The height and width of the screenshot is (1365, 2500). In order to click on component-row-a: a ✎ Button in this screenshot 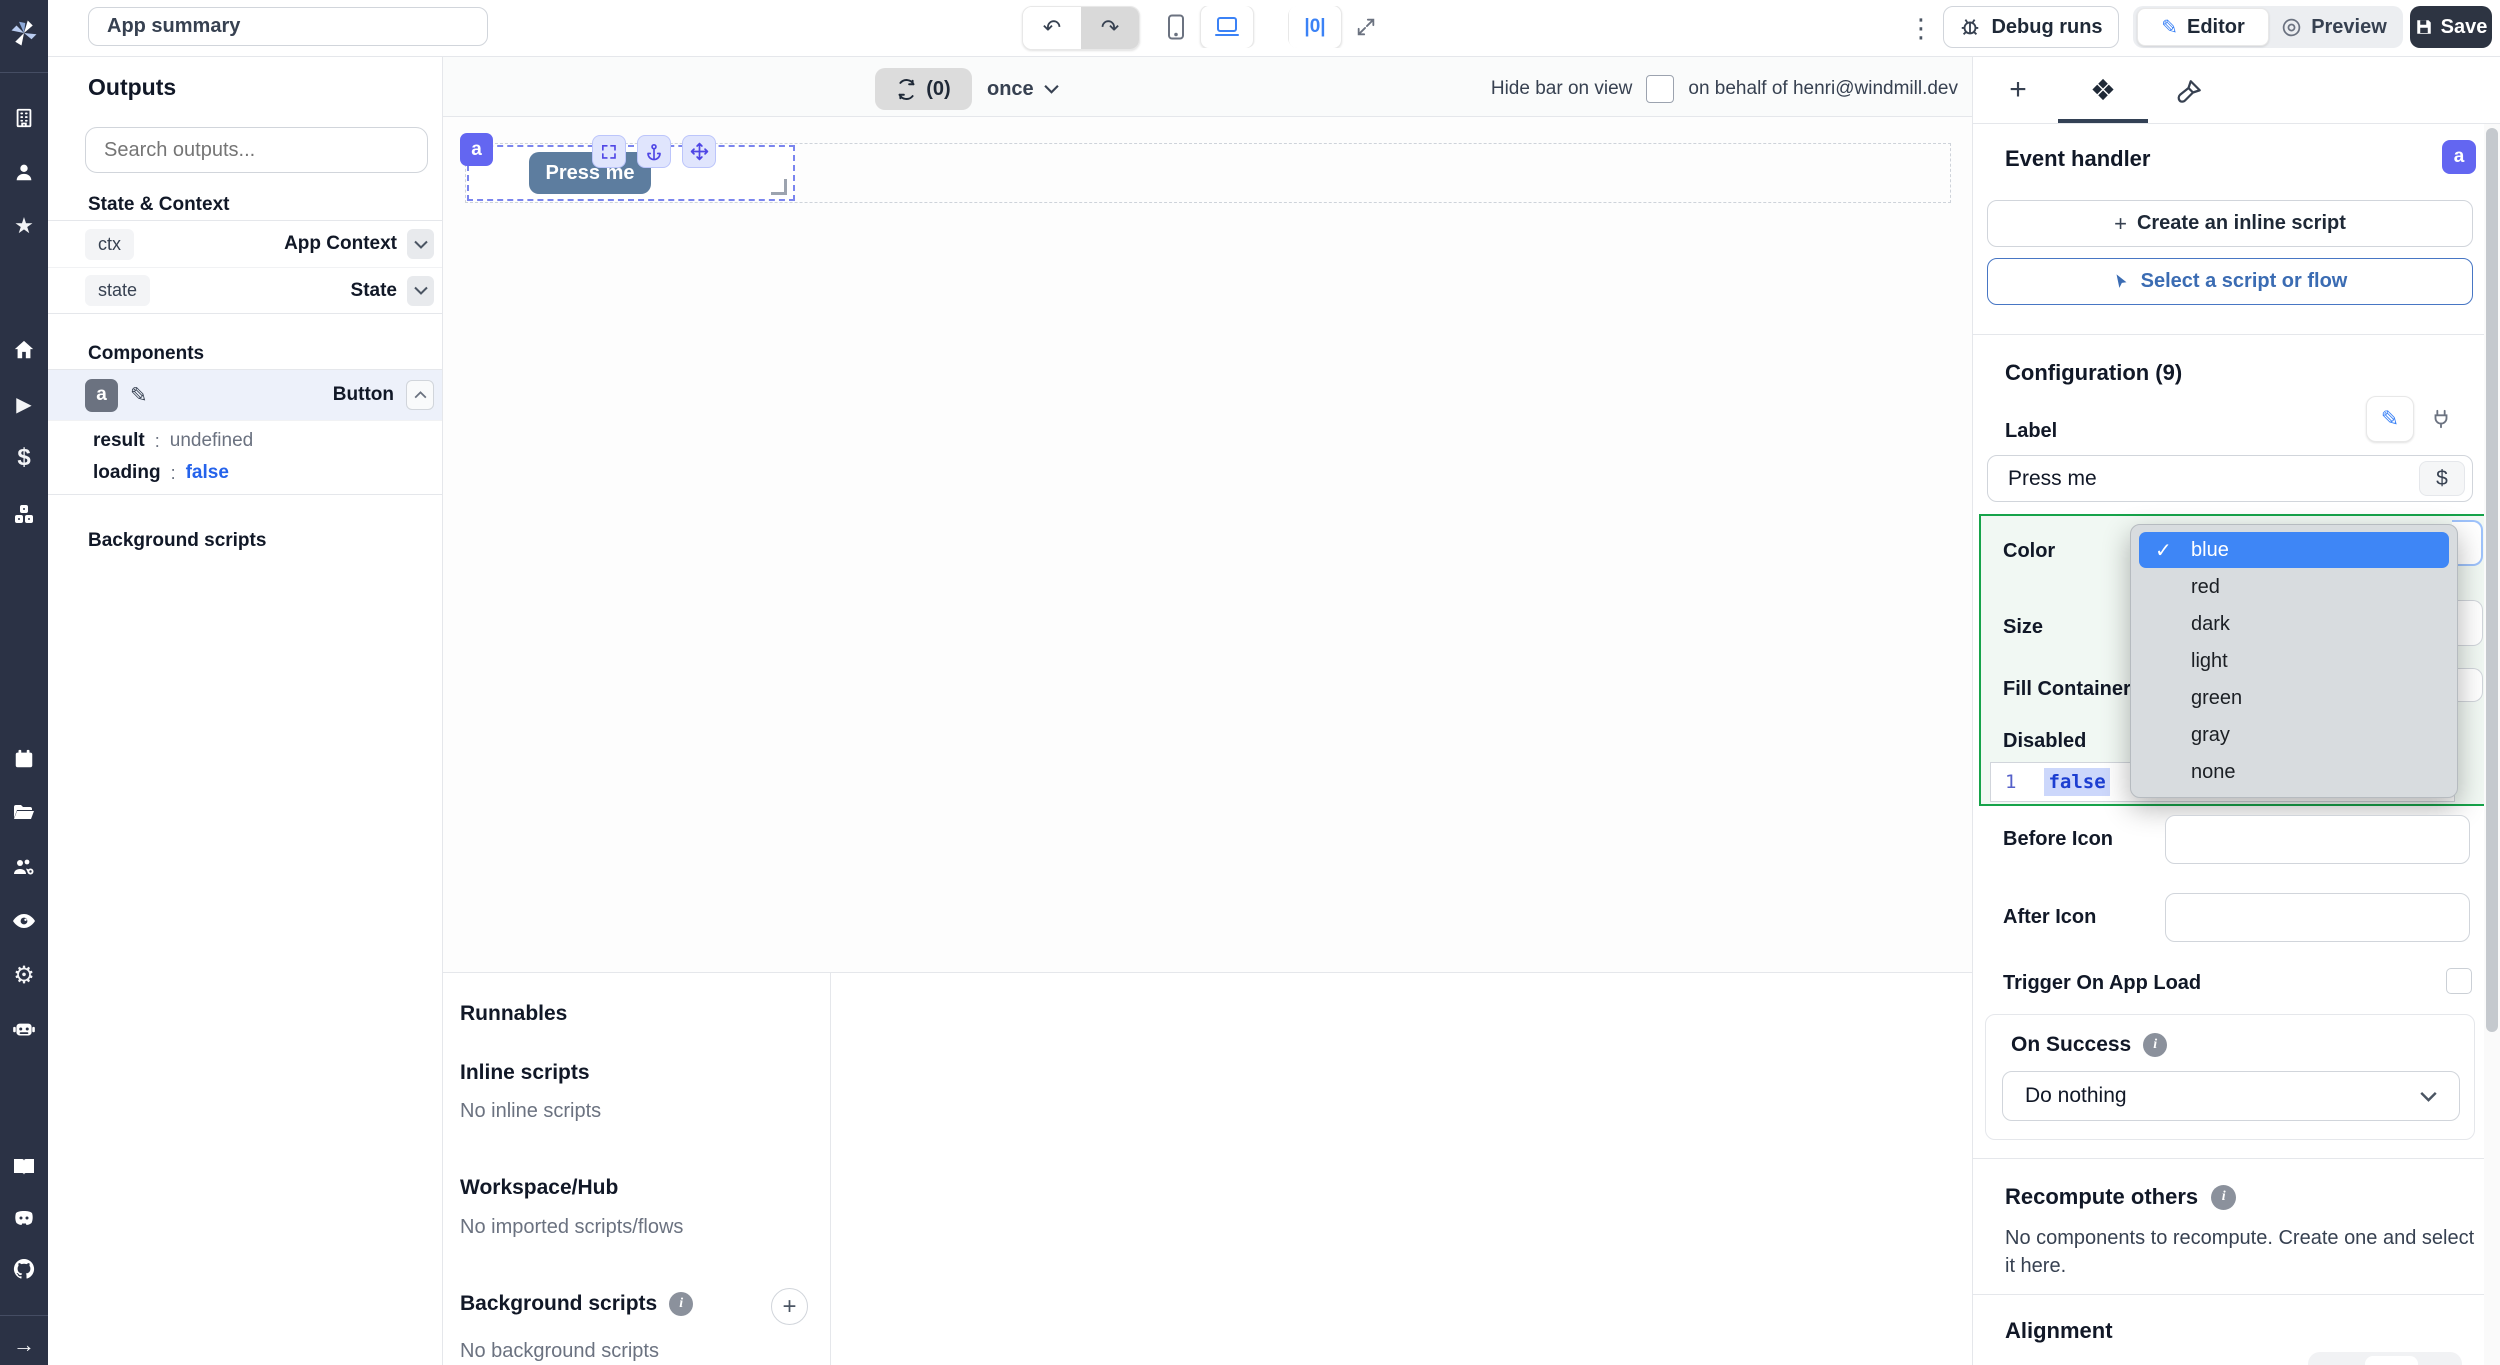, I will do `click(245, 395)`.